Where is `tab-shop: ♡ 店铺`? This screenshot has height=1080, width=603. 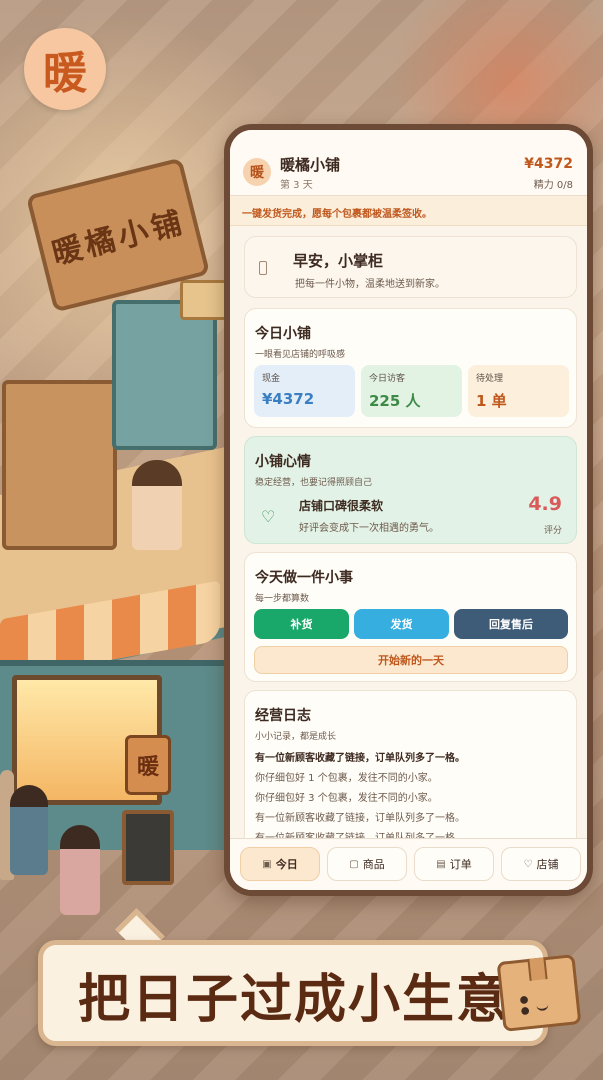
tab-shop: ♡ 店铺 is located at coordinates (541, 864).